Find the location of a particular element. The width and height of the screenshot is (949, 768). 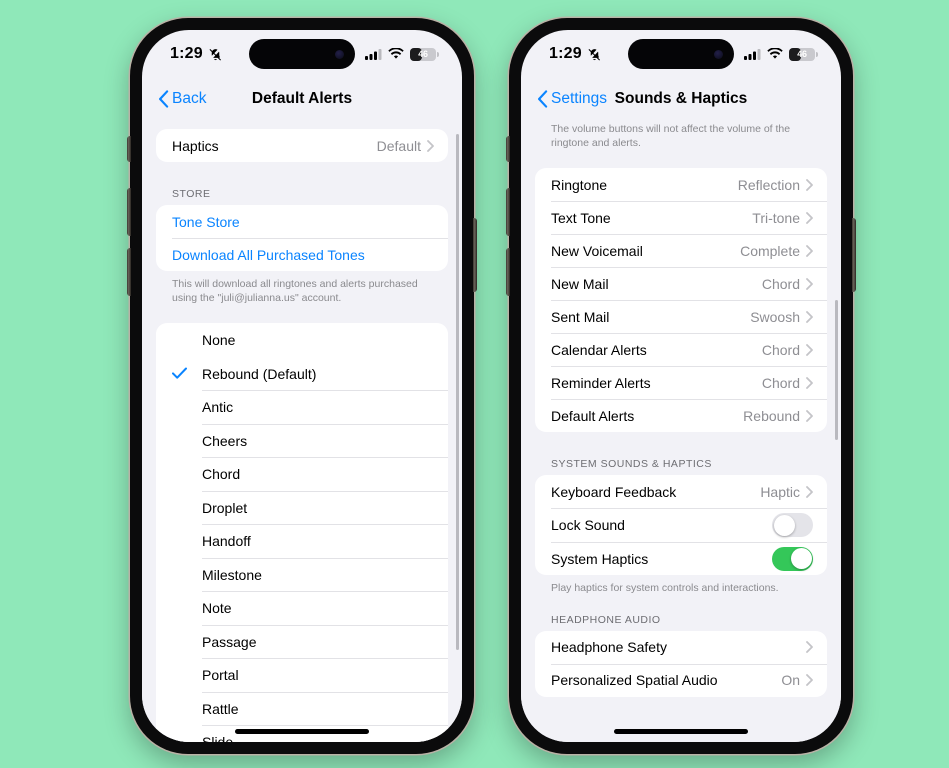

scrollbar-left is located at coordinates (457, 392).